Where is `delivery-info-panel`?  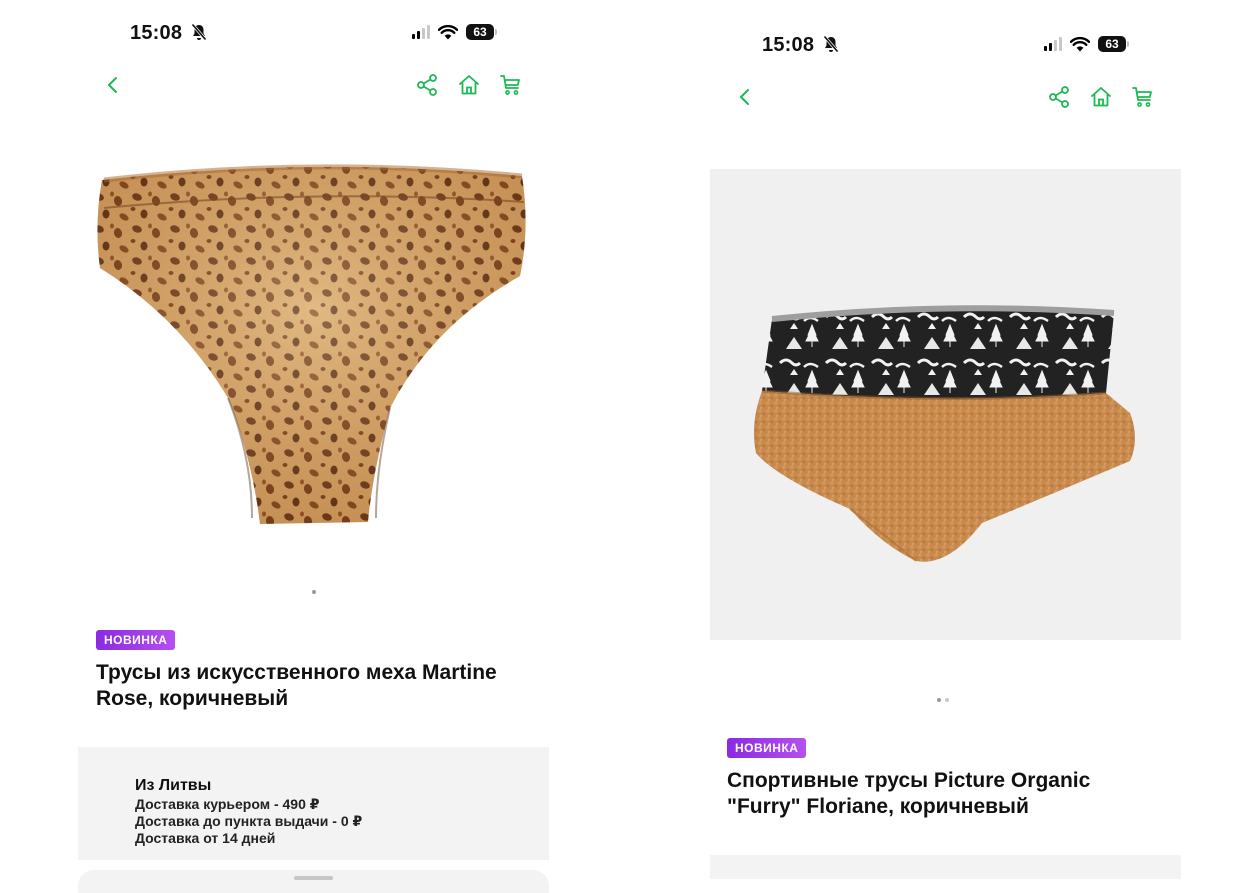
delivery-info-panel is located at coordinates (945, 867).